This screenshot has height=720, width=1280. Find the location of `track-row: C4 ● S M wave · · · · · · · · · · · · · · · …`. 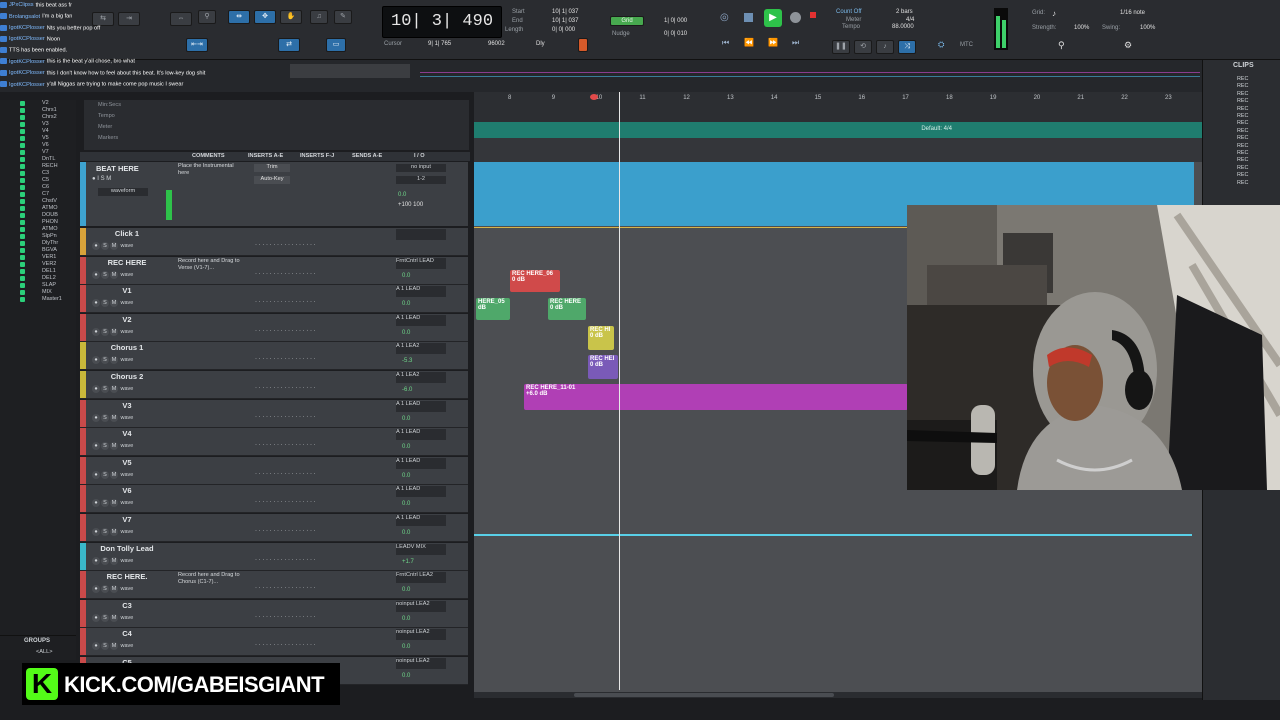

track-row: C4 ● S M wave · · · · · · · · · · · · · · · … is located at coordinates (274, 642).